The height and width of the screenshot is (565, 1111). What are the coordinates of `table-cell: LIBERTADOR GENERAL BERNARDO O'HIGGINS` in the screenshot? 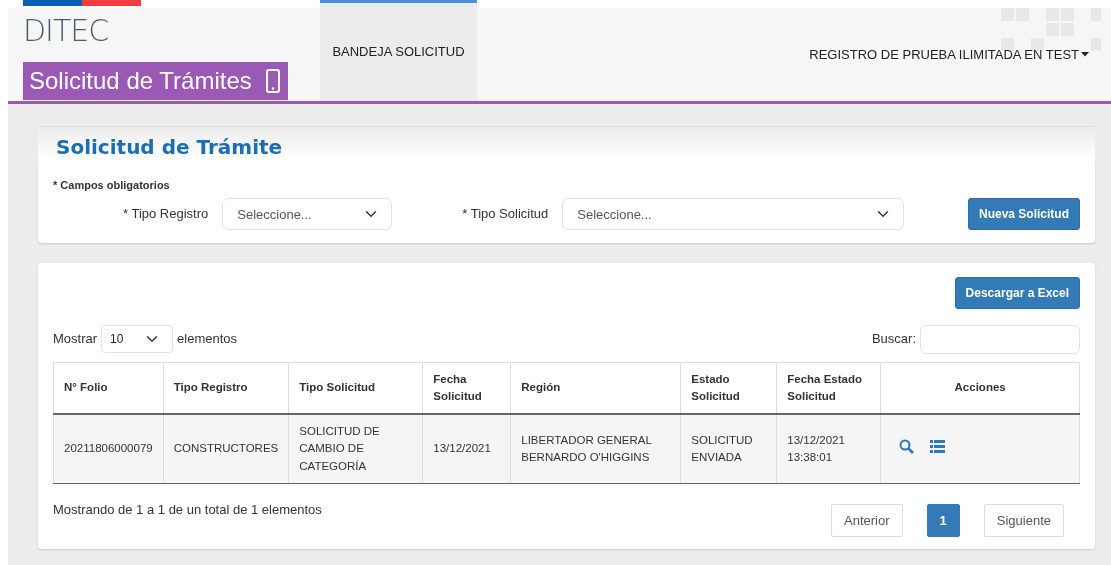 It's located at (595, 449).